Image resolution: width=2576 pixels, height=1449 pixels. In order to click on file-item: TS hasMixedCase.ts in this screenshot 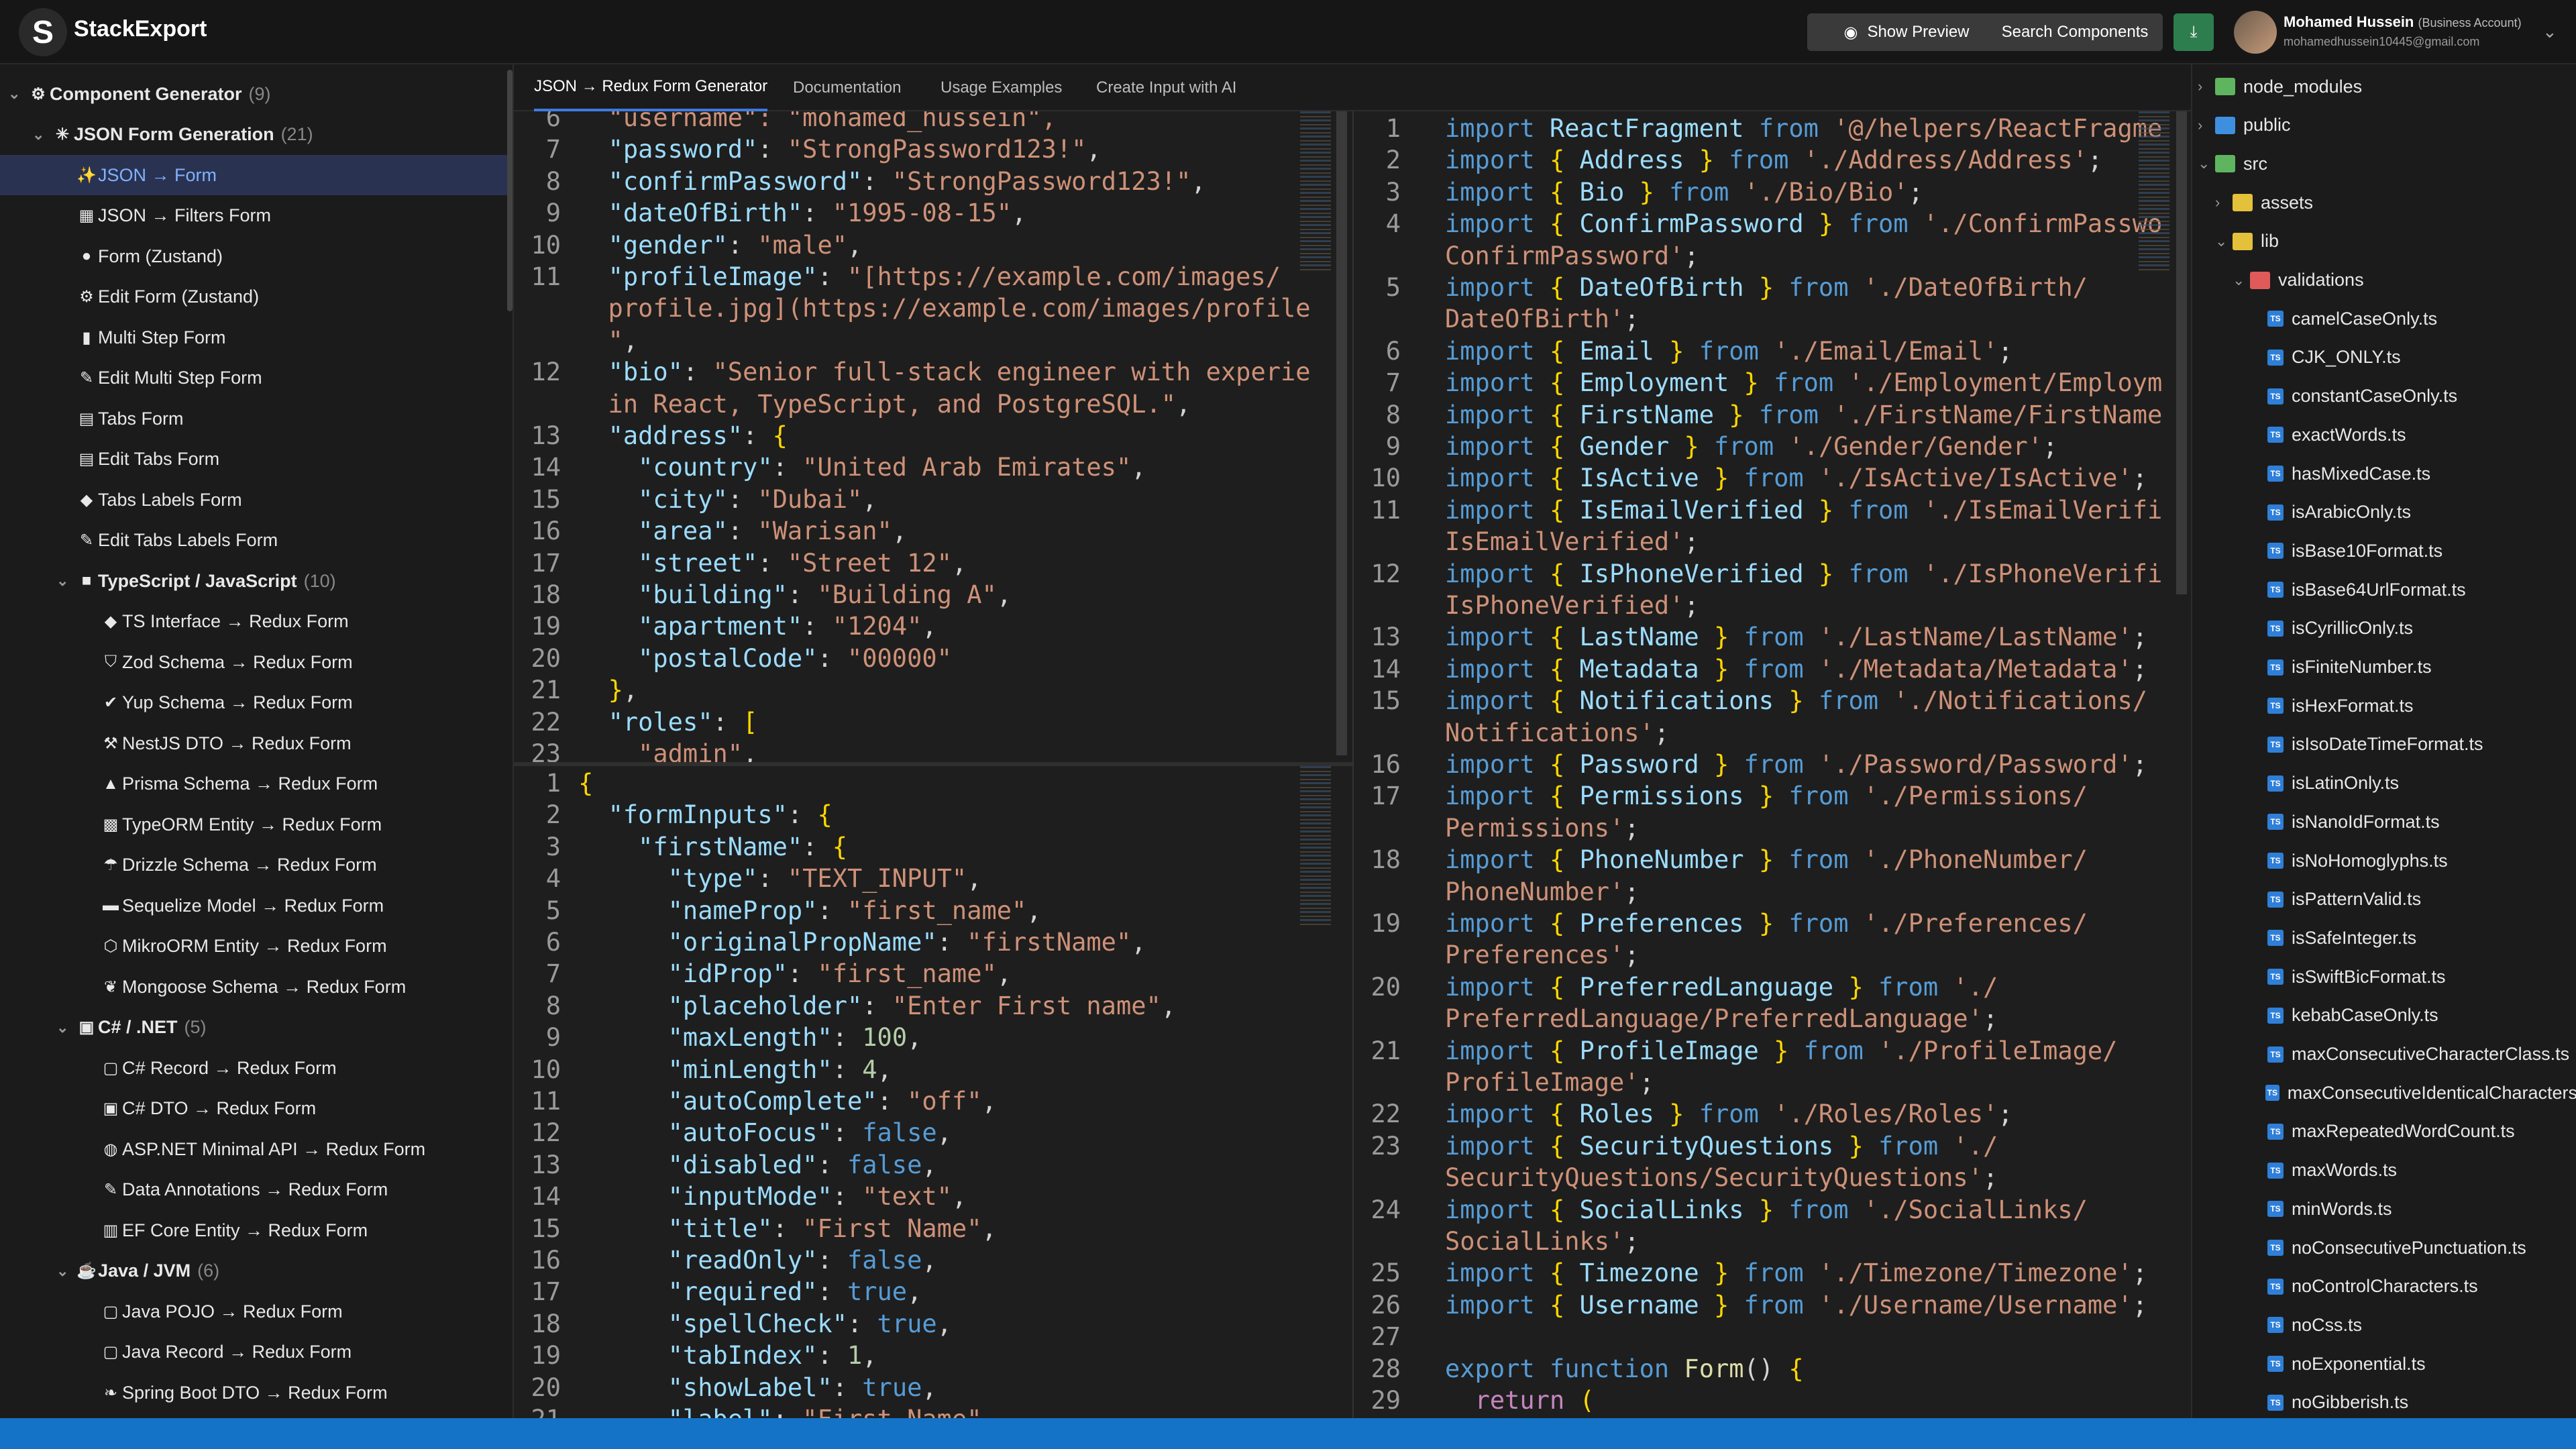, I will do `click(2384, 473)`.